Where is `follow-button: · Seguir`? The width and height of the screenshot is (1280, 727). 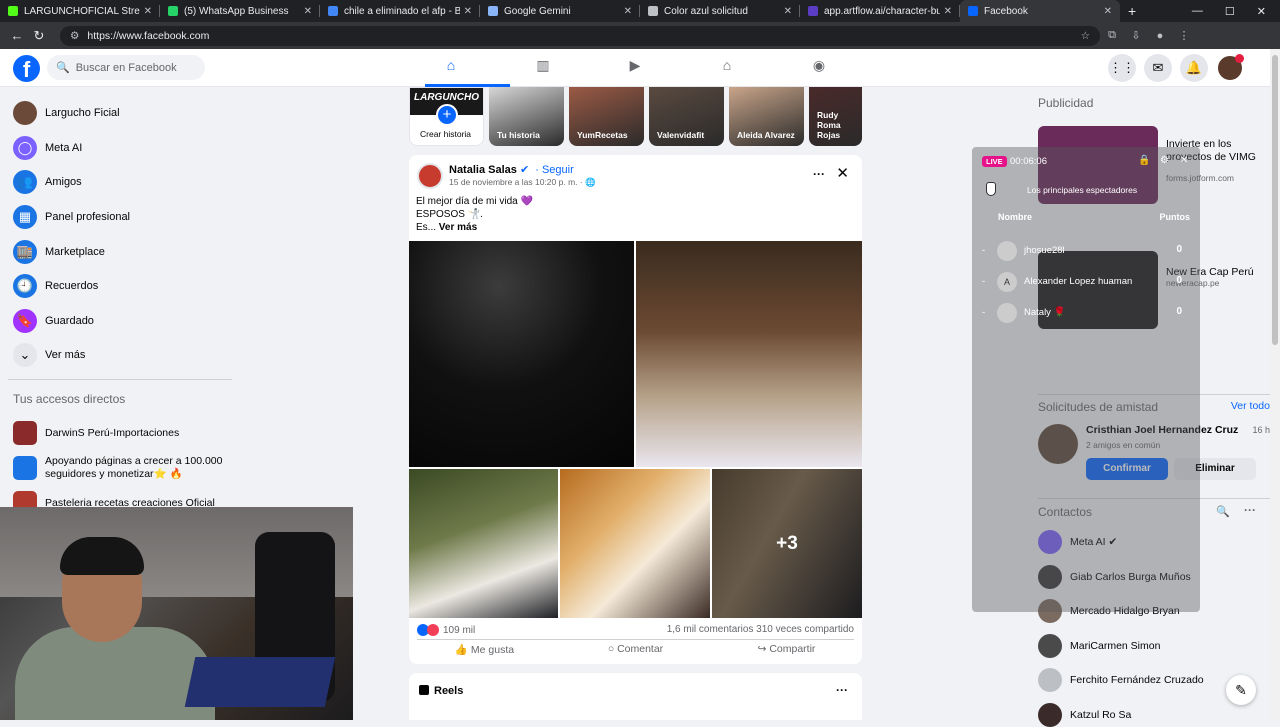
follow-button: · Seguir is located at coordinates (554, 170).